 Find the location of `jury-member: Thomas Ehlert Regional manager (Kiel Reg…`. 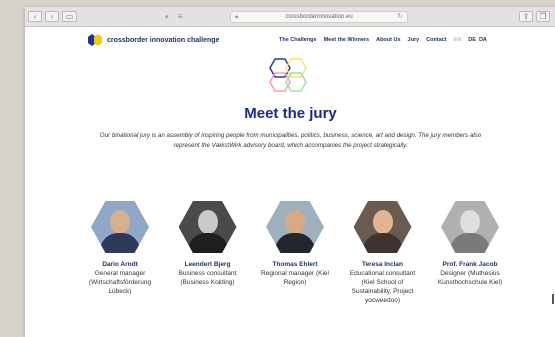

jury-member: Thomas Ehlert Regional manager (Kiel Reg… is located at coordinates (295, 253).